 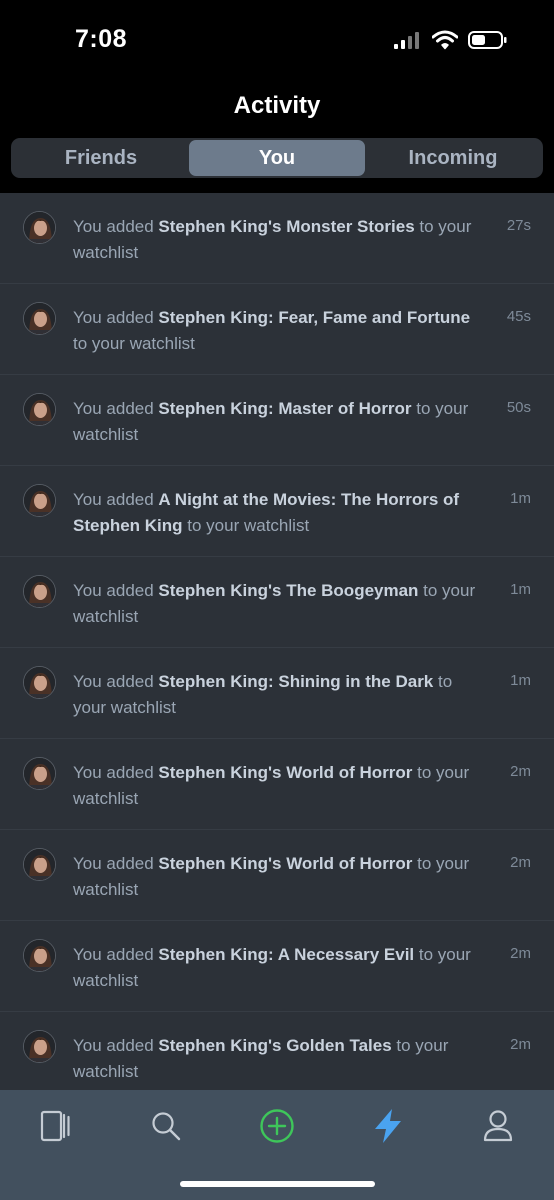 I want to click on status-bar: 7:08, so click(x=277, y=40).